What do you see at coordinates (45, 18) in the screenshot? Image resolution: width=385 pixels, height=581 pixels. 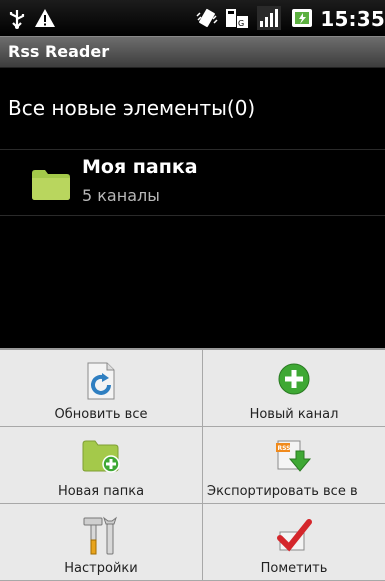 I see `warning-icon` at bounding box center [45, 18].